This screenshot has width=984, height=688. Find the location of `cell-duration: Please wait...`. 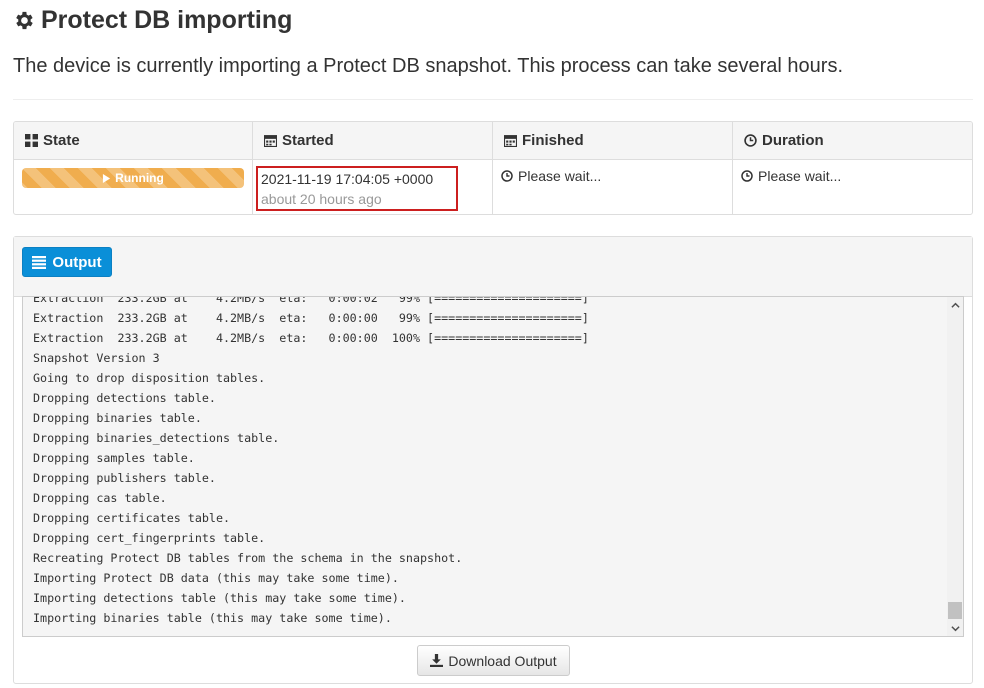

cell-duration: Please wait... is located at coordinates (852, 187).